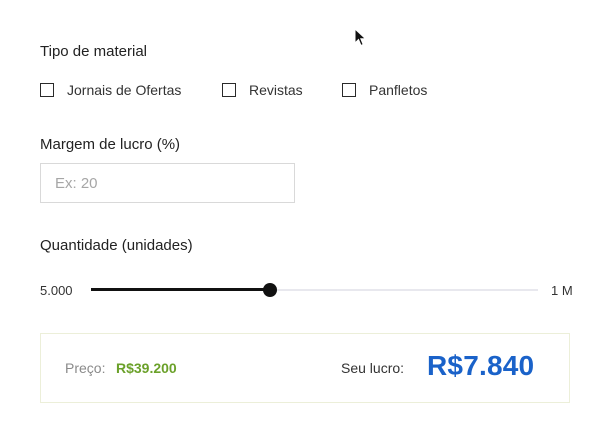 The height and width of the screenshot is (442, 610). Describe the element at coordinates (562, 290) in the screenshot. I see `slider-max-label: 1 M` at that location.